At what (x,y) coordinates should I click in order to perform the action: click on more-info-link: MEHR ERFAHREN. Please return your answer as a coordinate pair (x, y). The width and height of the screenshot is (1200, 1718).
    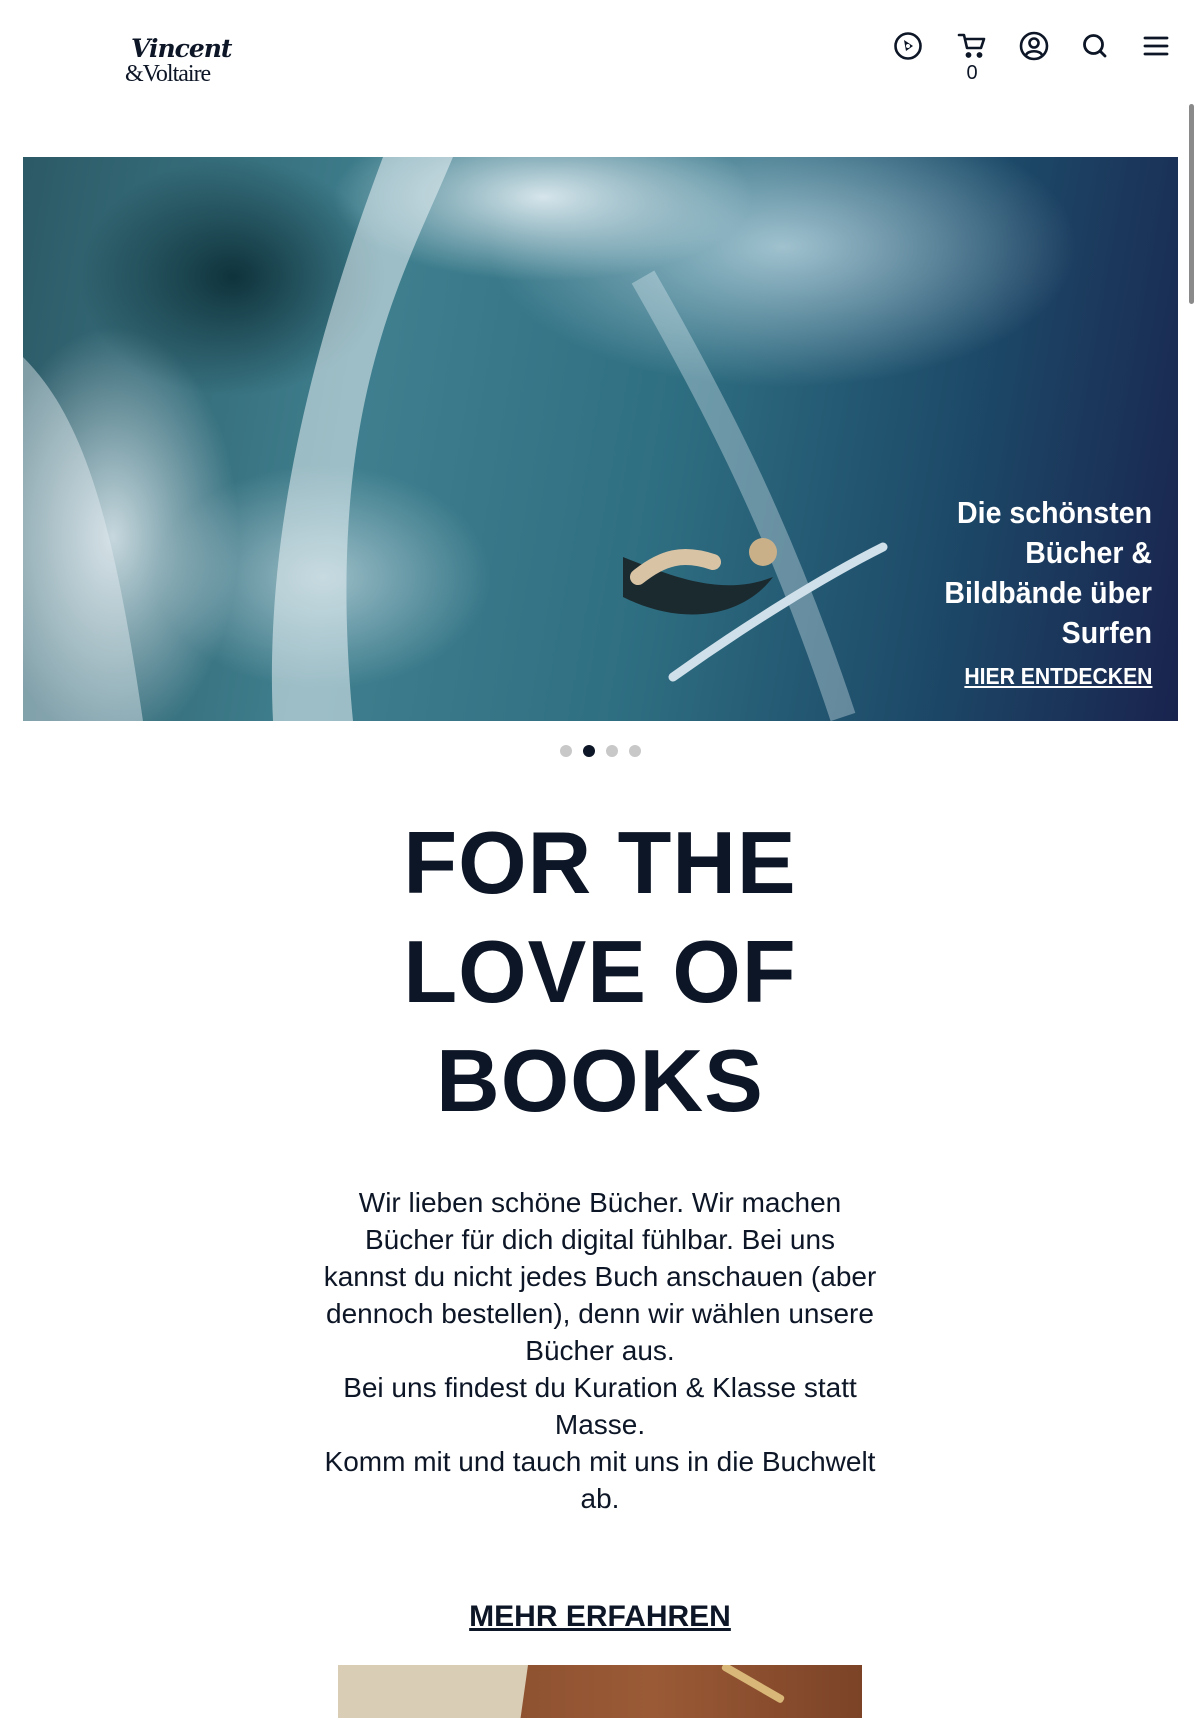
    Looking at the image, I should click on (600, 1616).